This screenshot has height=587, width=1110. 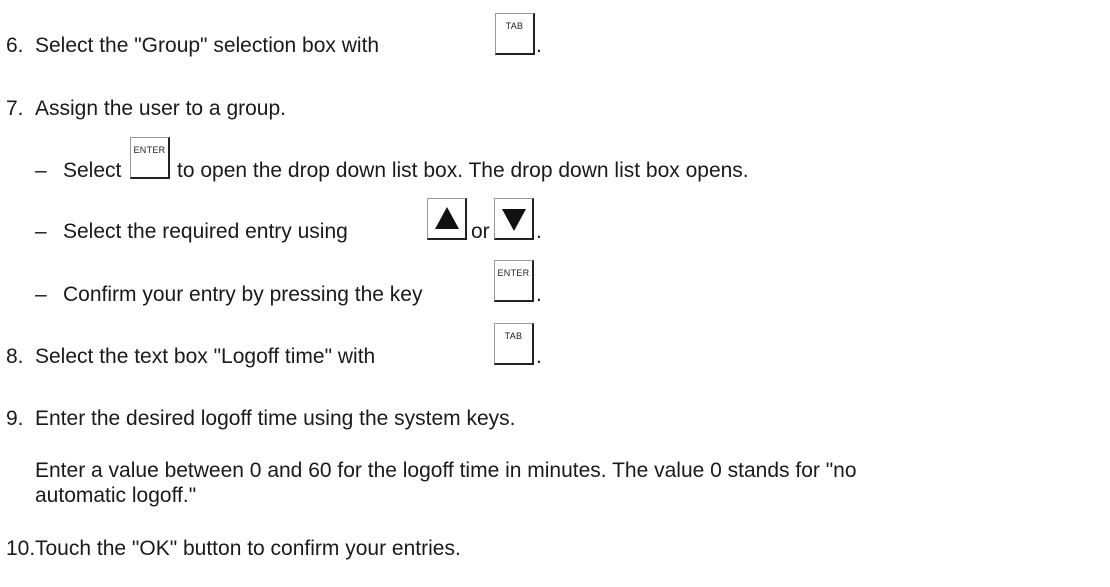 I want to click on step-number: 8., so click(x=15, y=356).